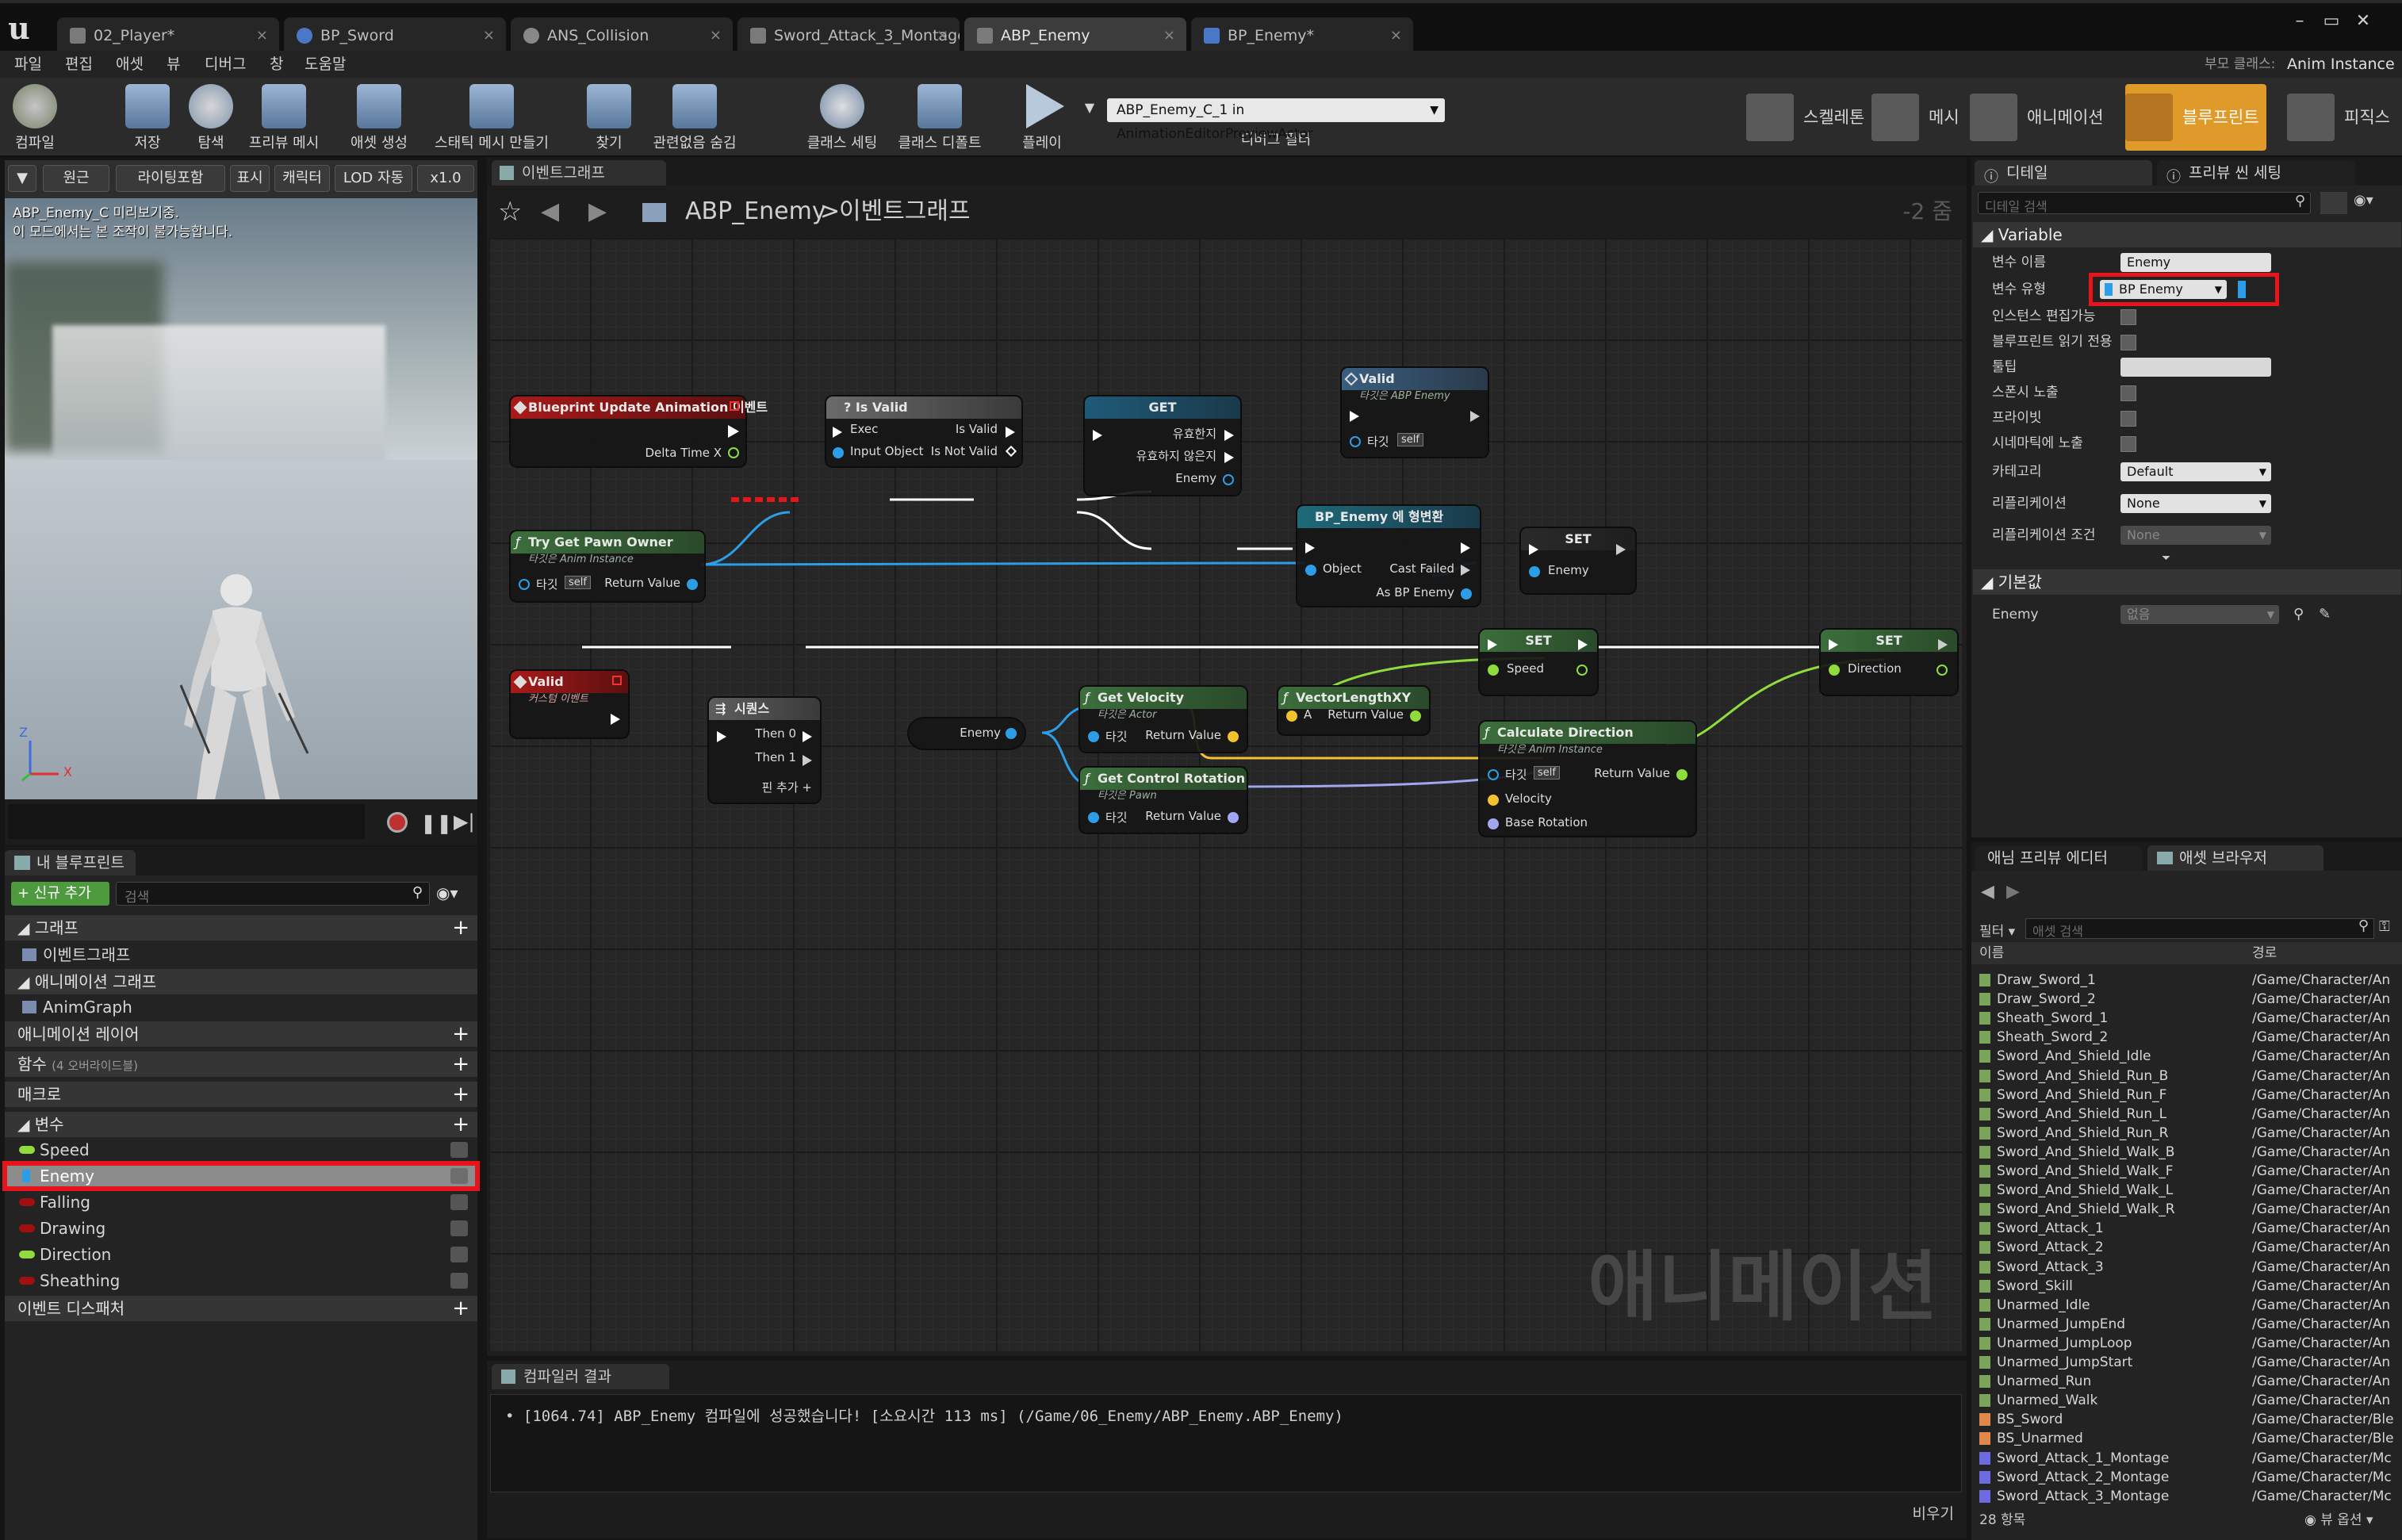  What do you see at coordinates (2242, 289) in the screenshot?
I see `container-type-icon` at bounding box center [2242, 289].